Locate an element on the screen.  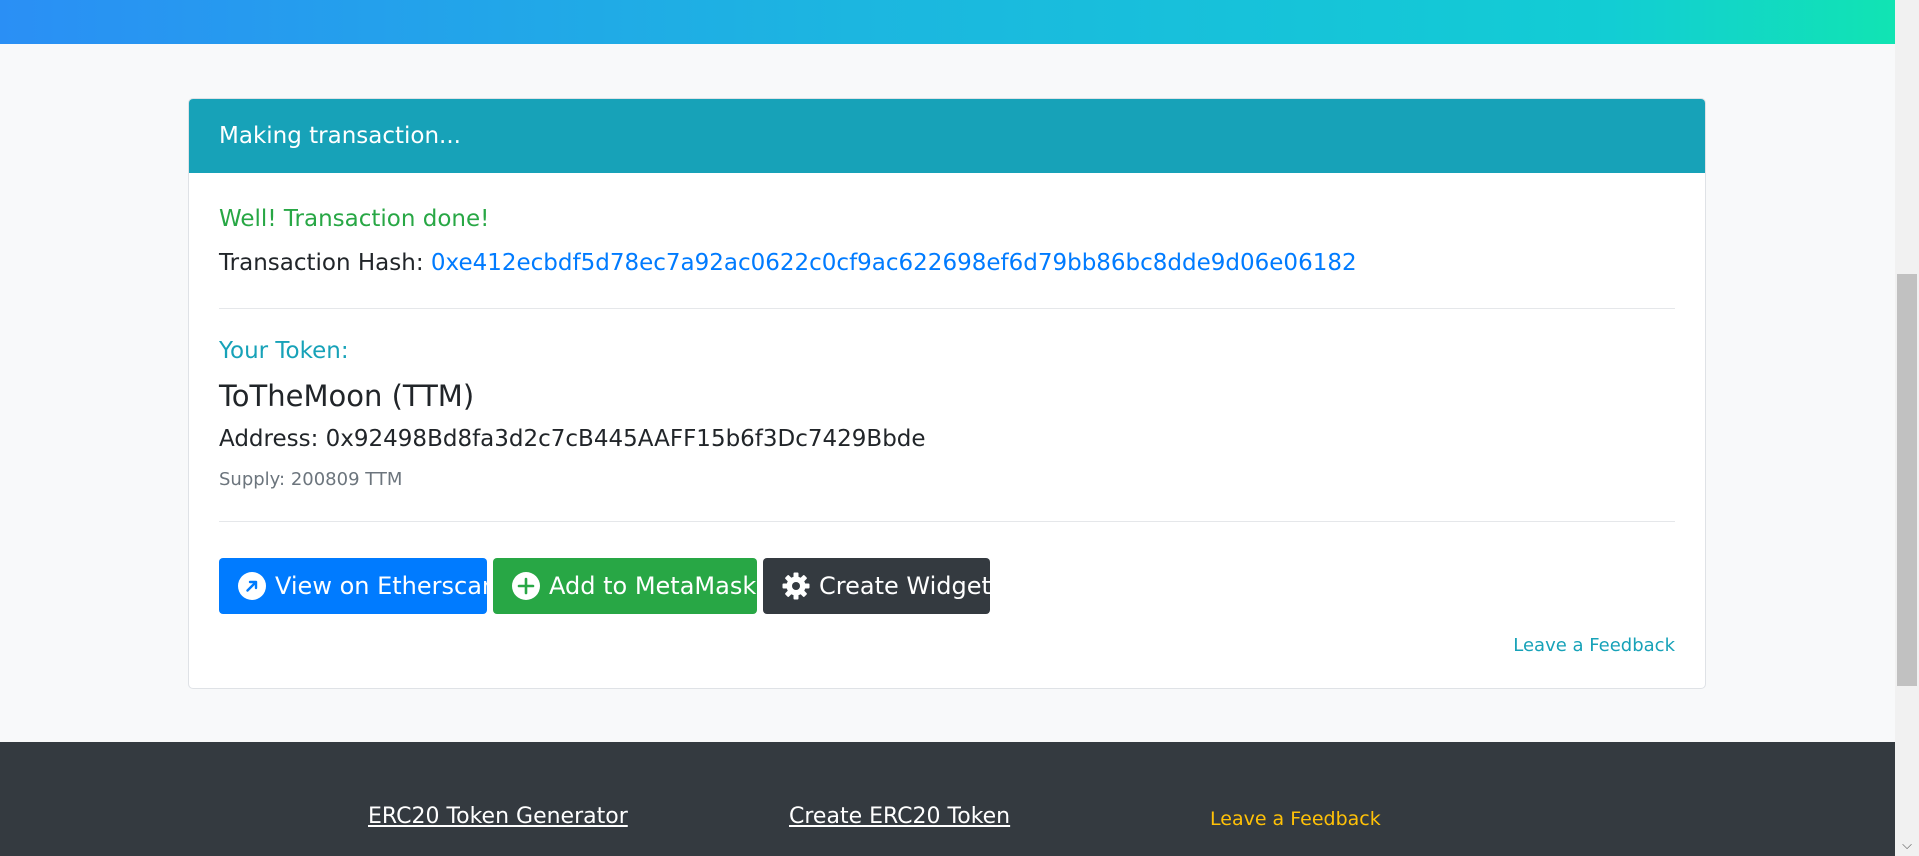
create-widget-label: Create Widget is located at coordinates (905, 586).